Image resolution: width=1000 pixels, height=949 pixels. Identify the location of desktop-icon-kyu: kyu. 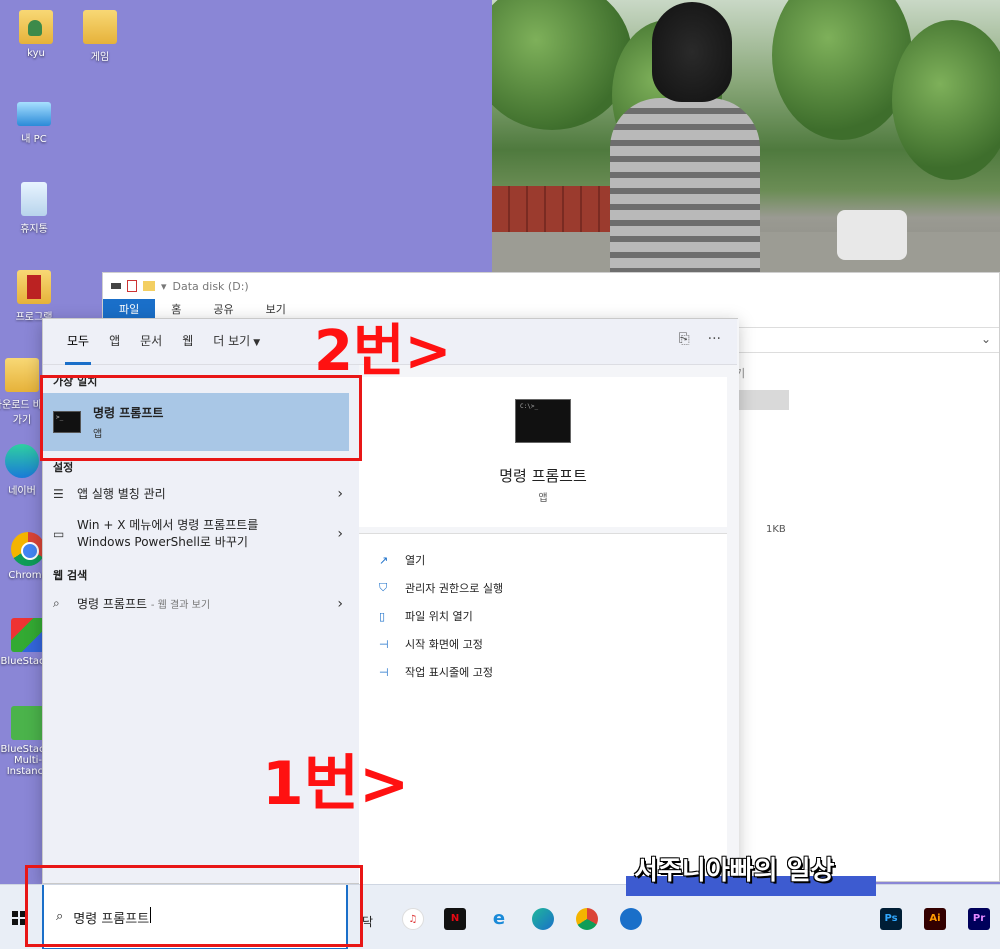
(36, 34).